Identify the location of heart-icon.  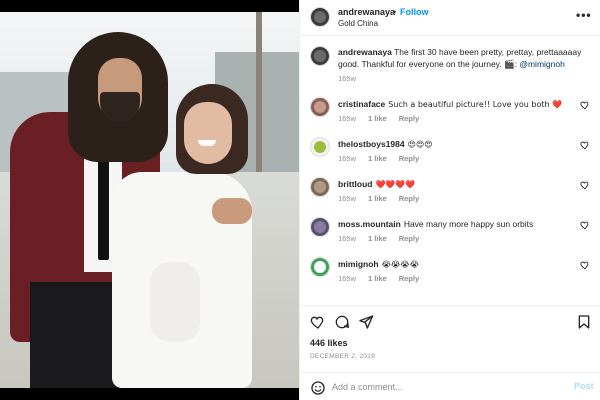
(318, 322).